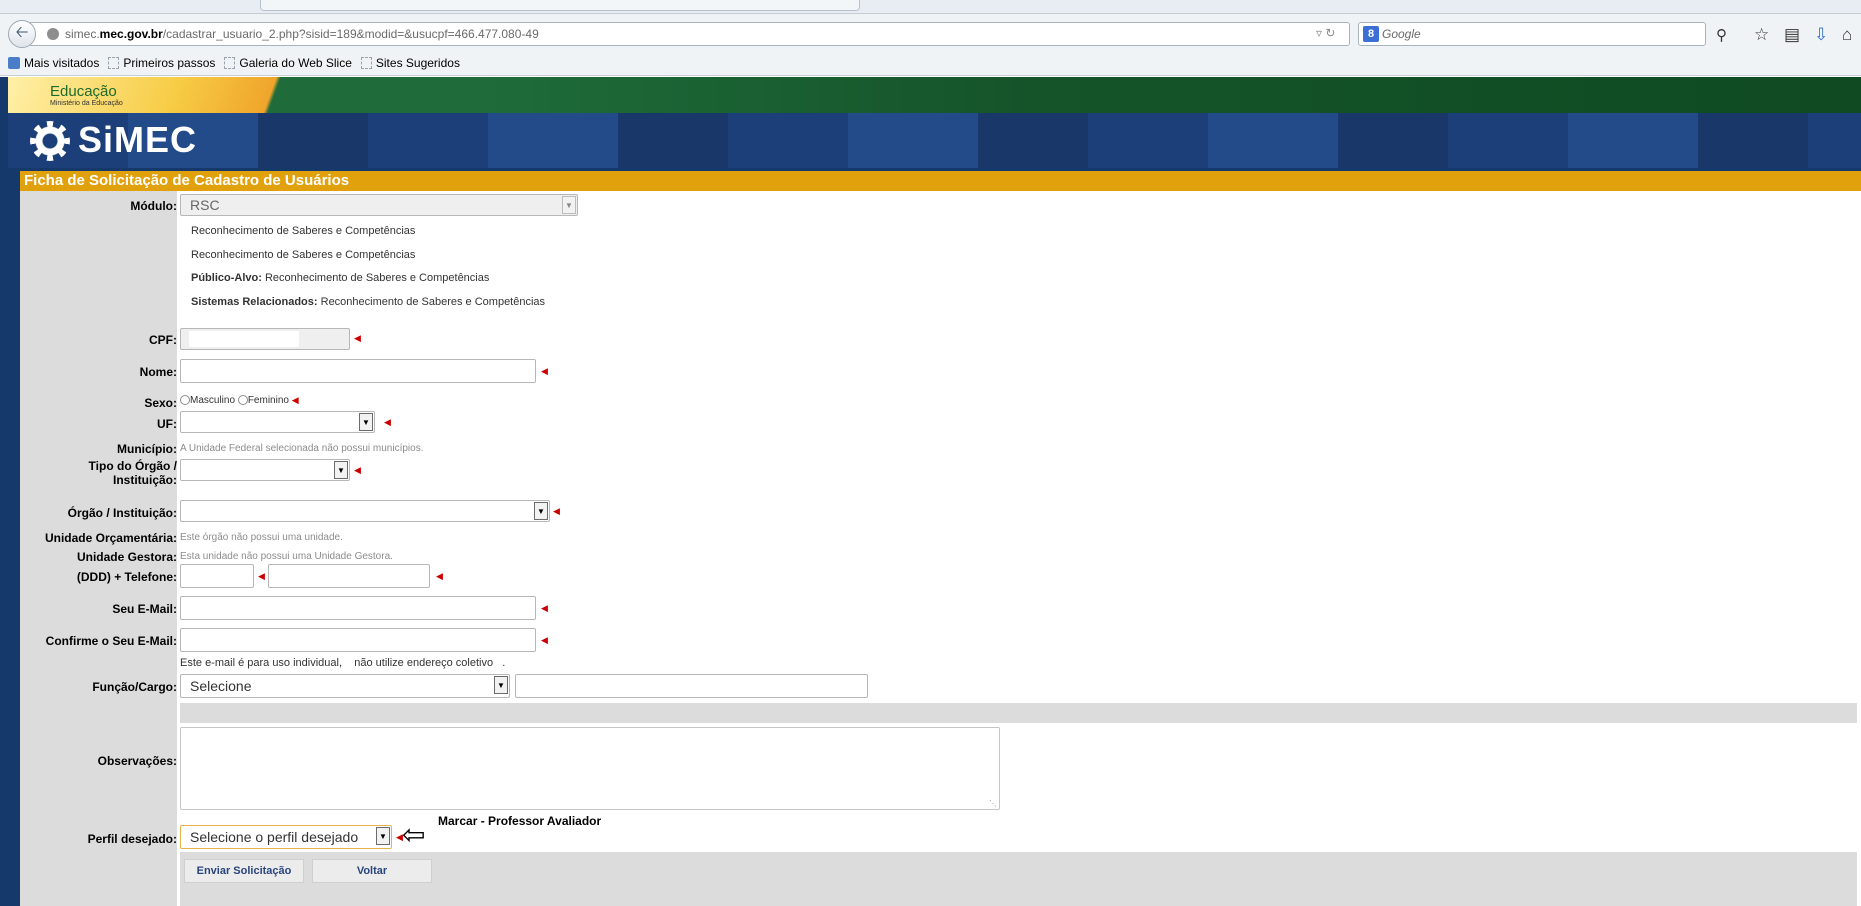  Describe the element at coordinates (185, 400) in the screenshot. I see `radio-masculino` at that location.